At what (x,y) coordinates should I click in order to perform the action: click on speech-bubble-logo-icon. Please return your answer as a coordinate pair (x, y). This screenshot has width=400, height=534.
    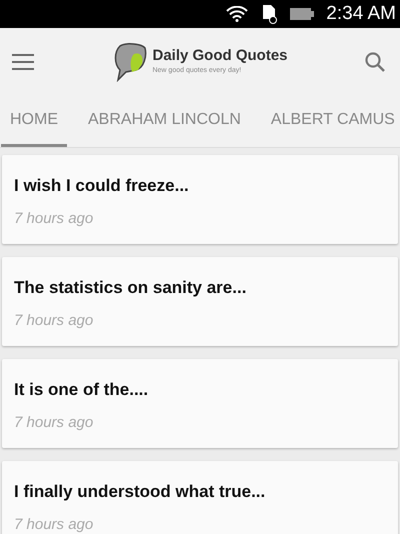
    Looking at the image, I should click on (130, 62).